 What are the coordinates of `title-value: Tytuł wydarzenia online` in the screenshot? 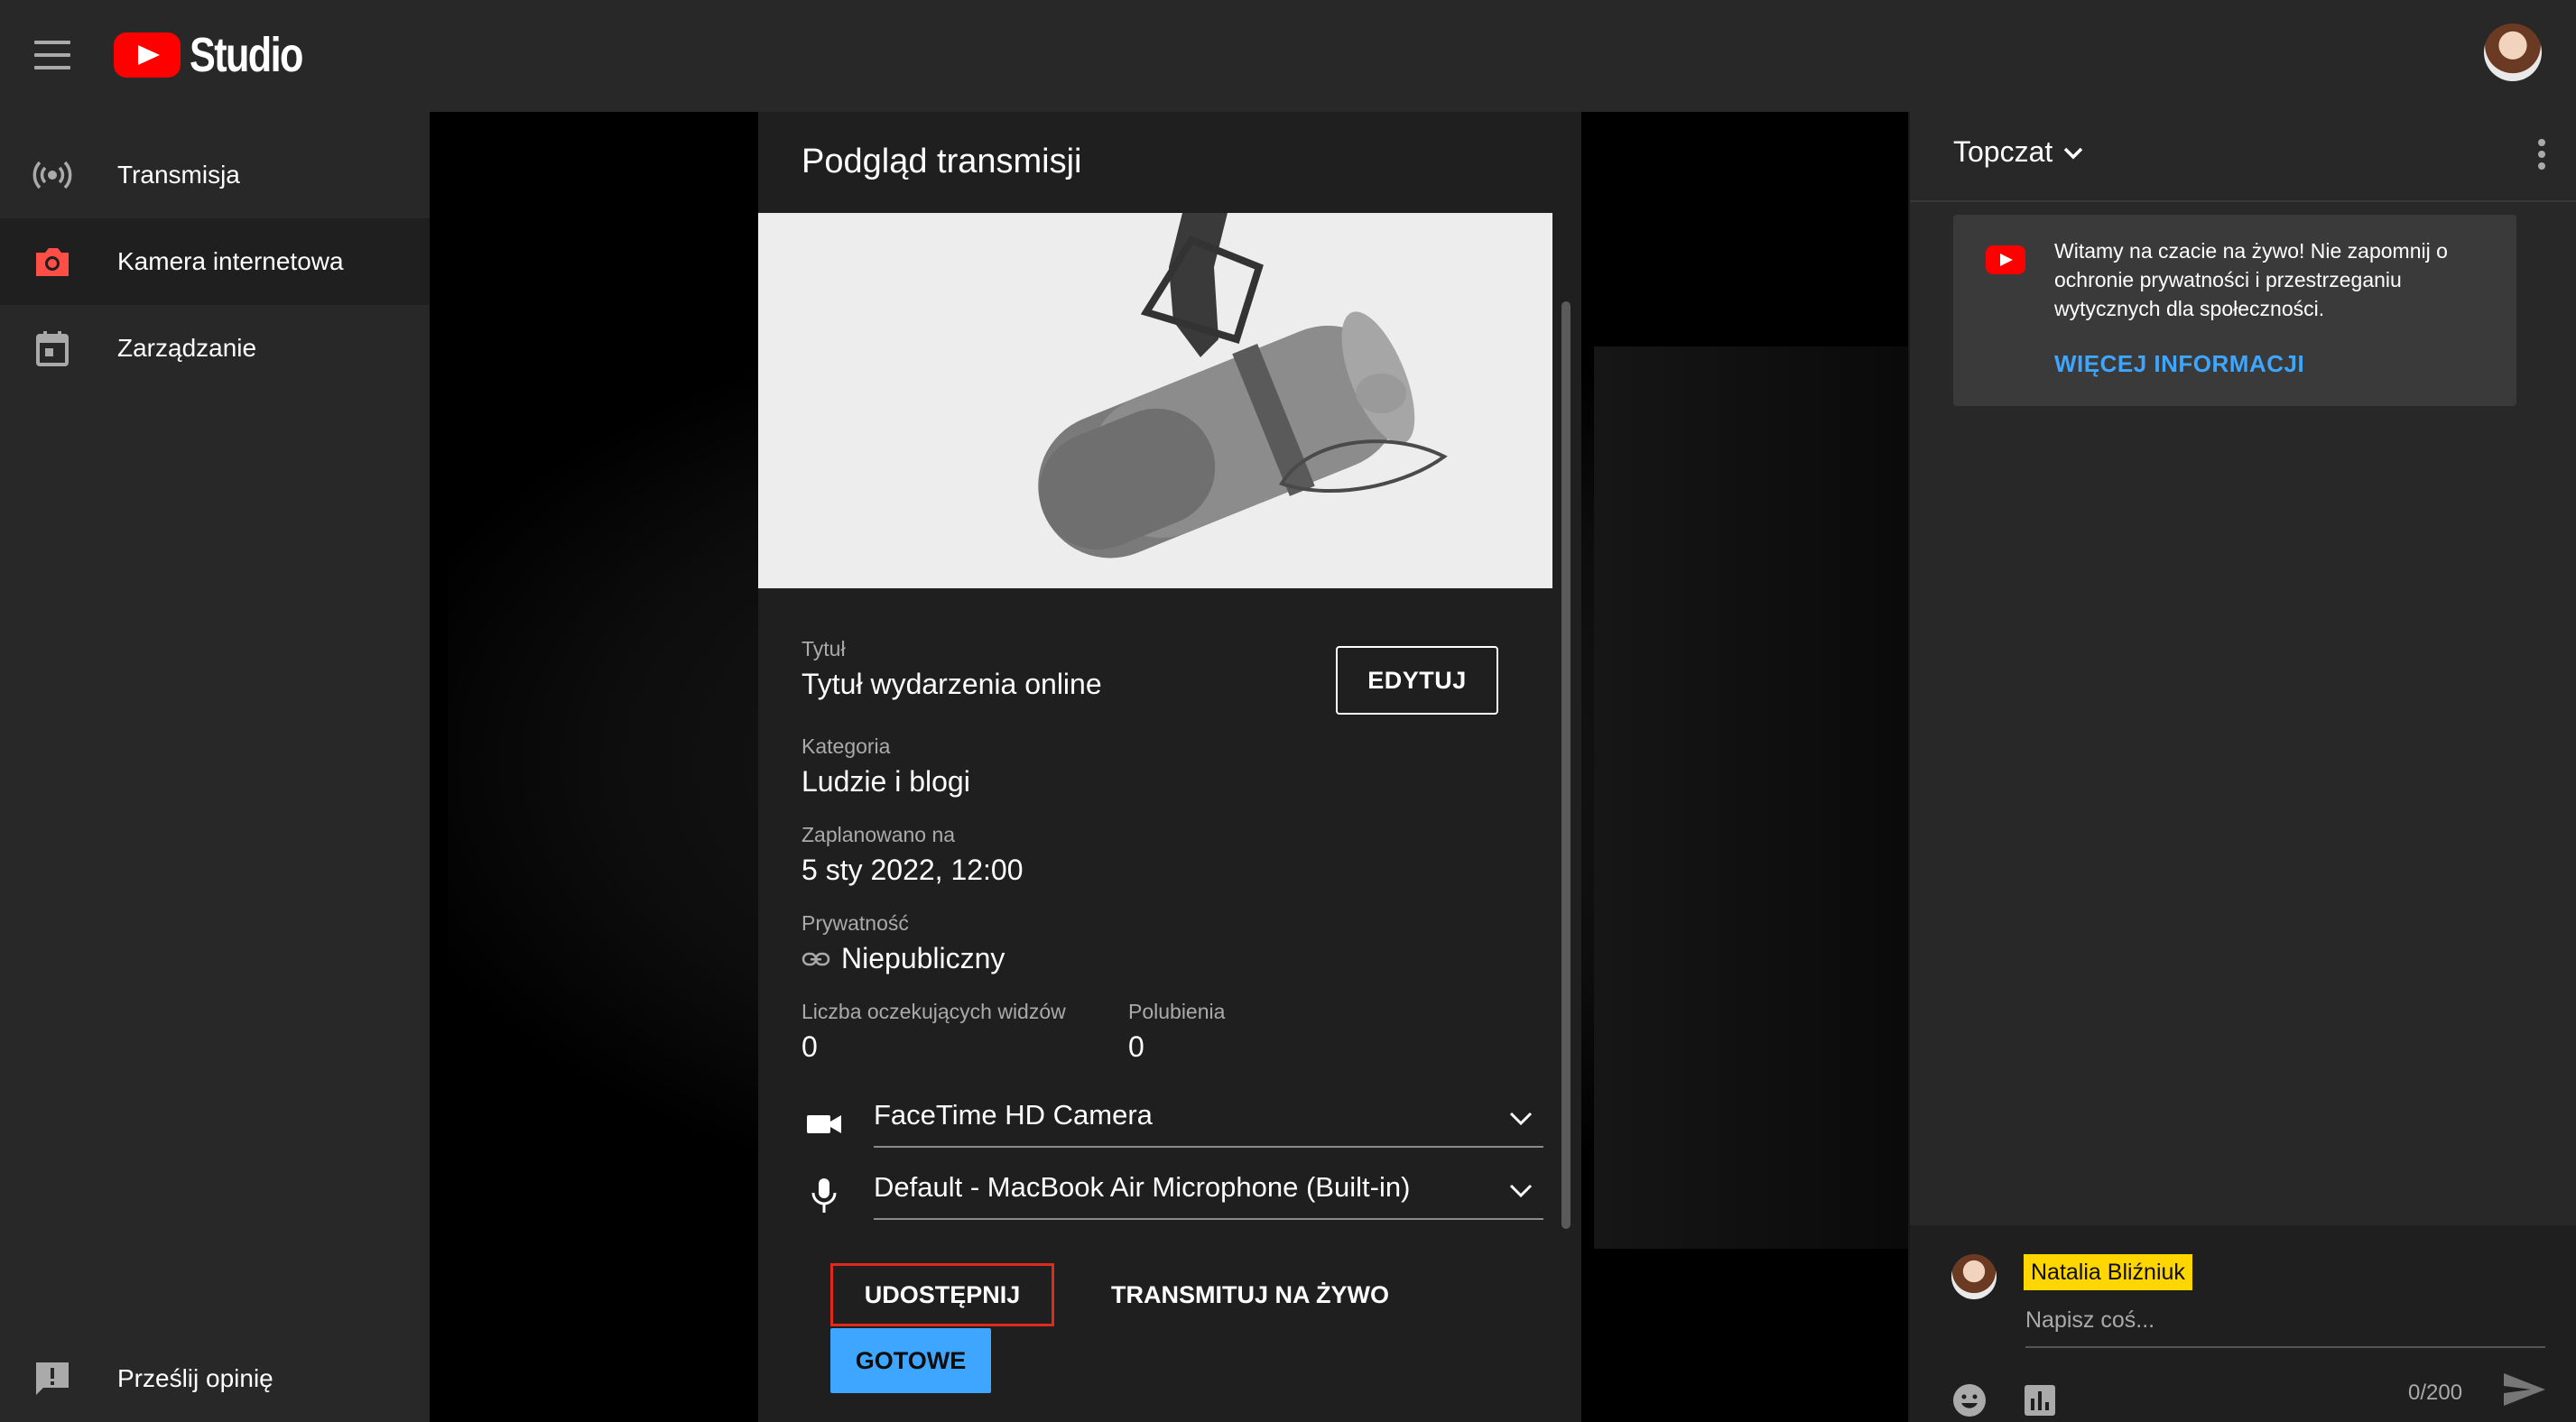 It's located at (952, 684).